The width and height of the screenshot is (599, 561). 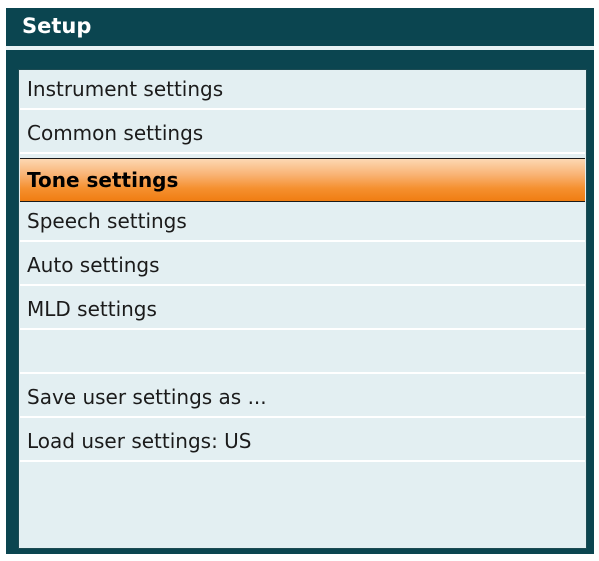 What do you see at coordinates (92, 309) in the screenshot?
I see `menu-item-label: MLD settings` at bounding box center [92, 309].